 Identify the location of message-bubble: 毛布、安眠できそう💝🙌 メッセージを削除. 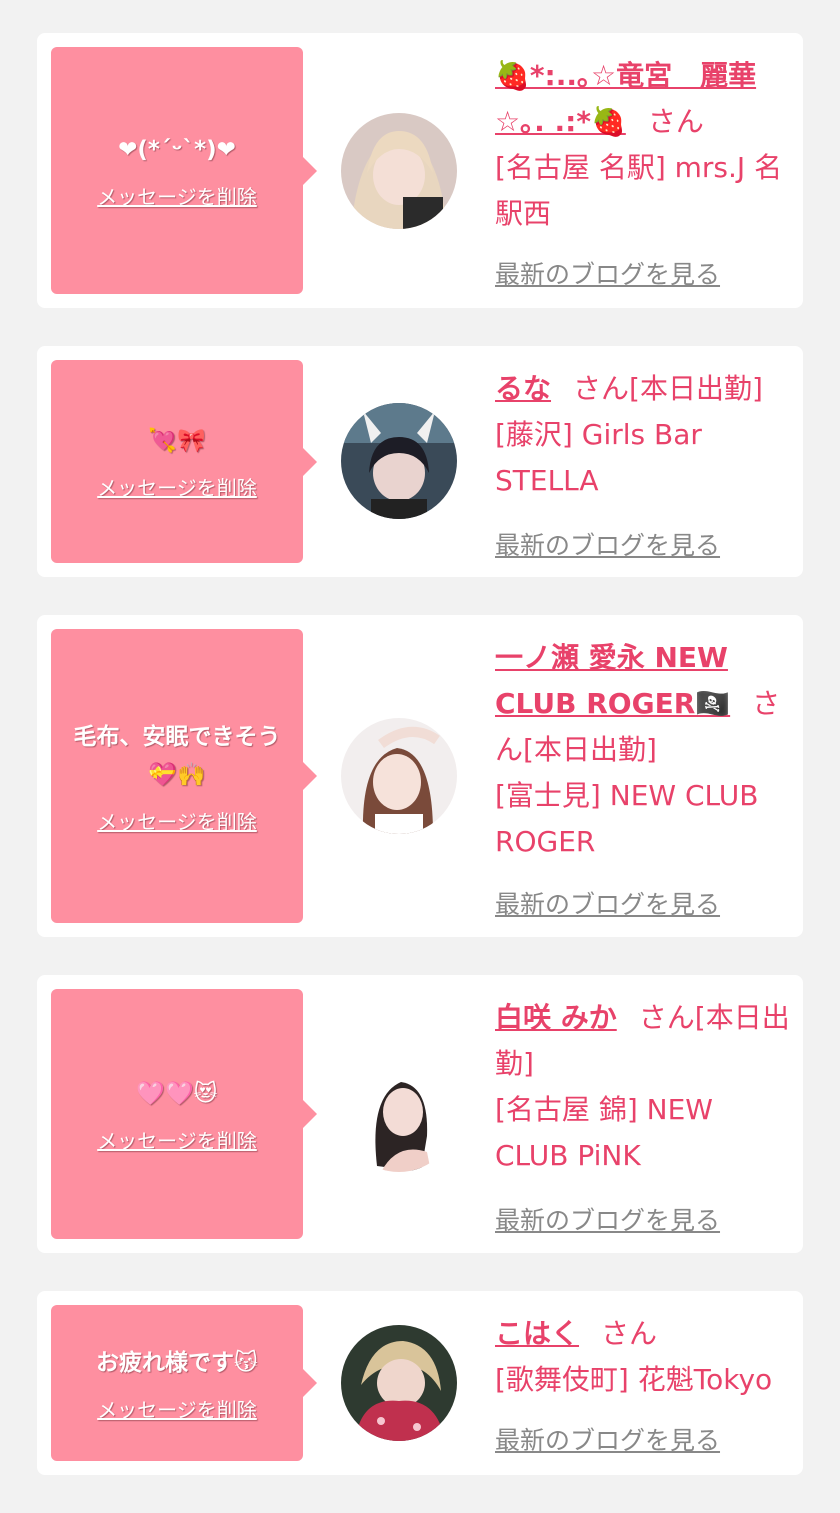
(184, 776).